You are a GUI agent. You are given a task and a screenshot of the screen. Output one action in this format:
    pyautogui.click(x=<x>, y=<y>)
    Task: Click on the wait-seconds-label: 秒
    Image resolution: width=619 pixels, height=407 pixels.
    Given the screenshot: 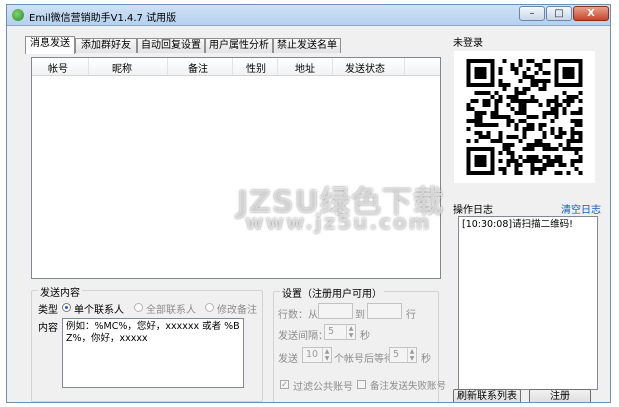 What is the action you would take?
    pyautogui.click(x=426, y=359)
    